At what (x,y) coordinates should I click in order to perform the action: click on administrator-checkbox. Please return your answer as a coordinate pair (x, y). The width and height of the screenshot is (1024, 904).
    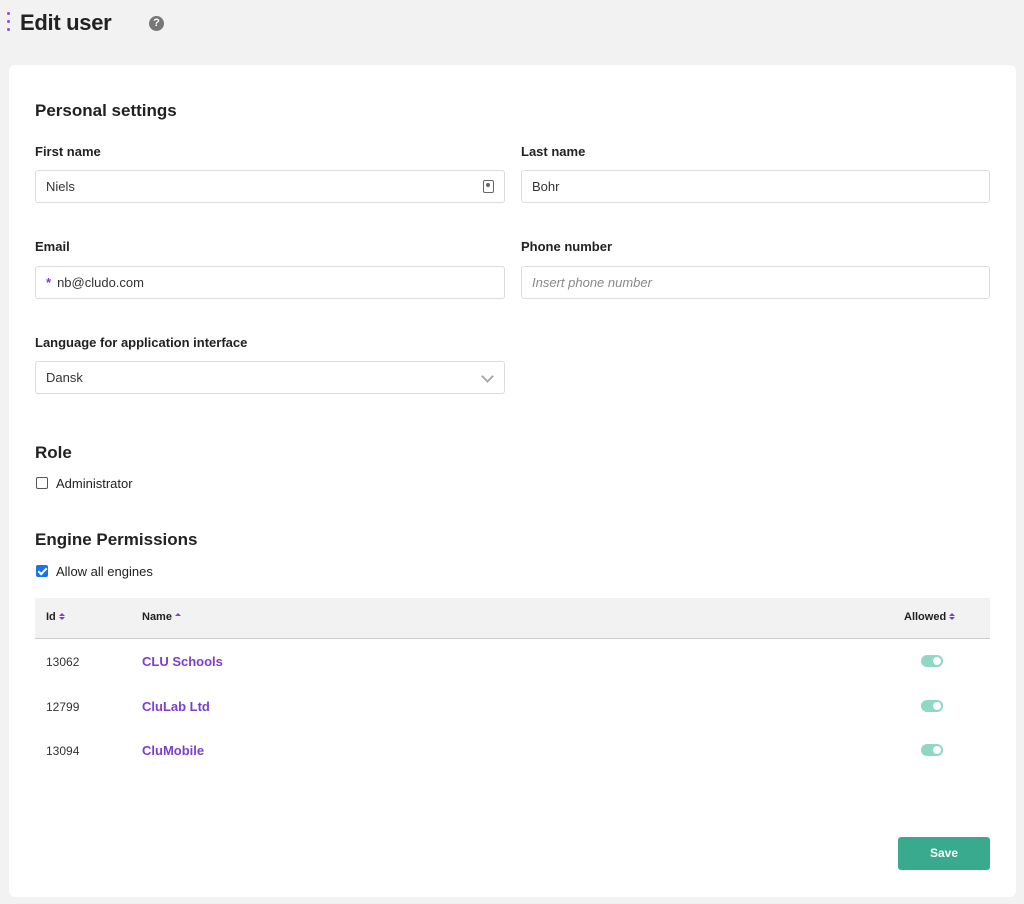
    Looking at the image, I should click on (42, 483).